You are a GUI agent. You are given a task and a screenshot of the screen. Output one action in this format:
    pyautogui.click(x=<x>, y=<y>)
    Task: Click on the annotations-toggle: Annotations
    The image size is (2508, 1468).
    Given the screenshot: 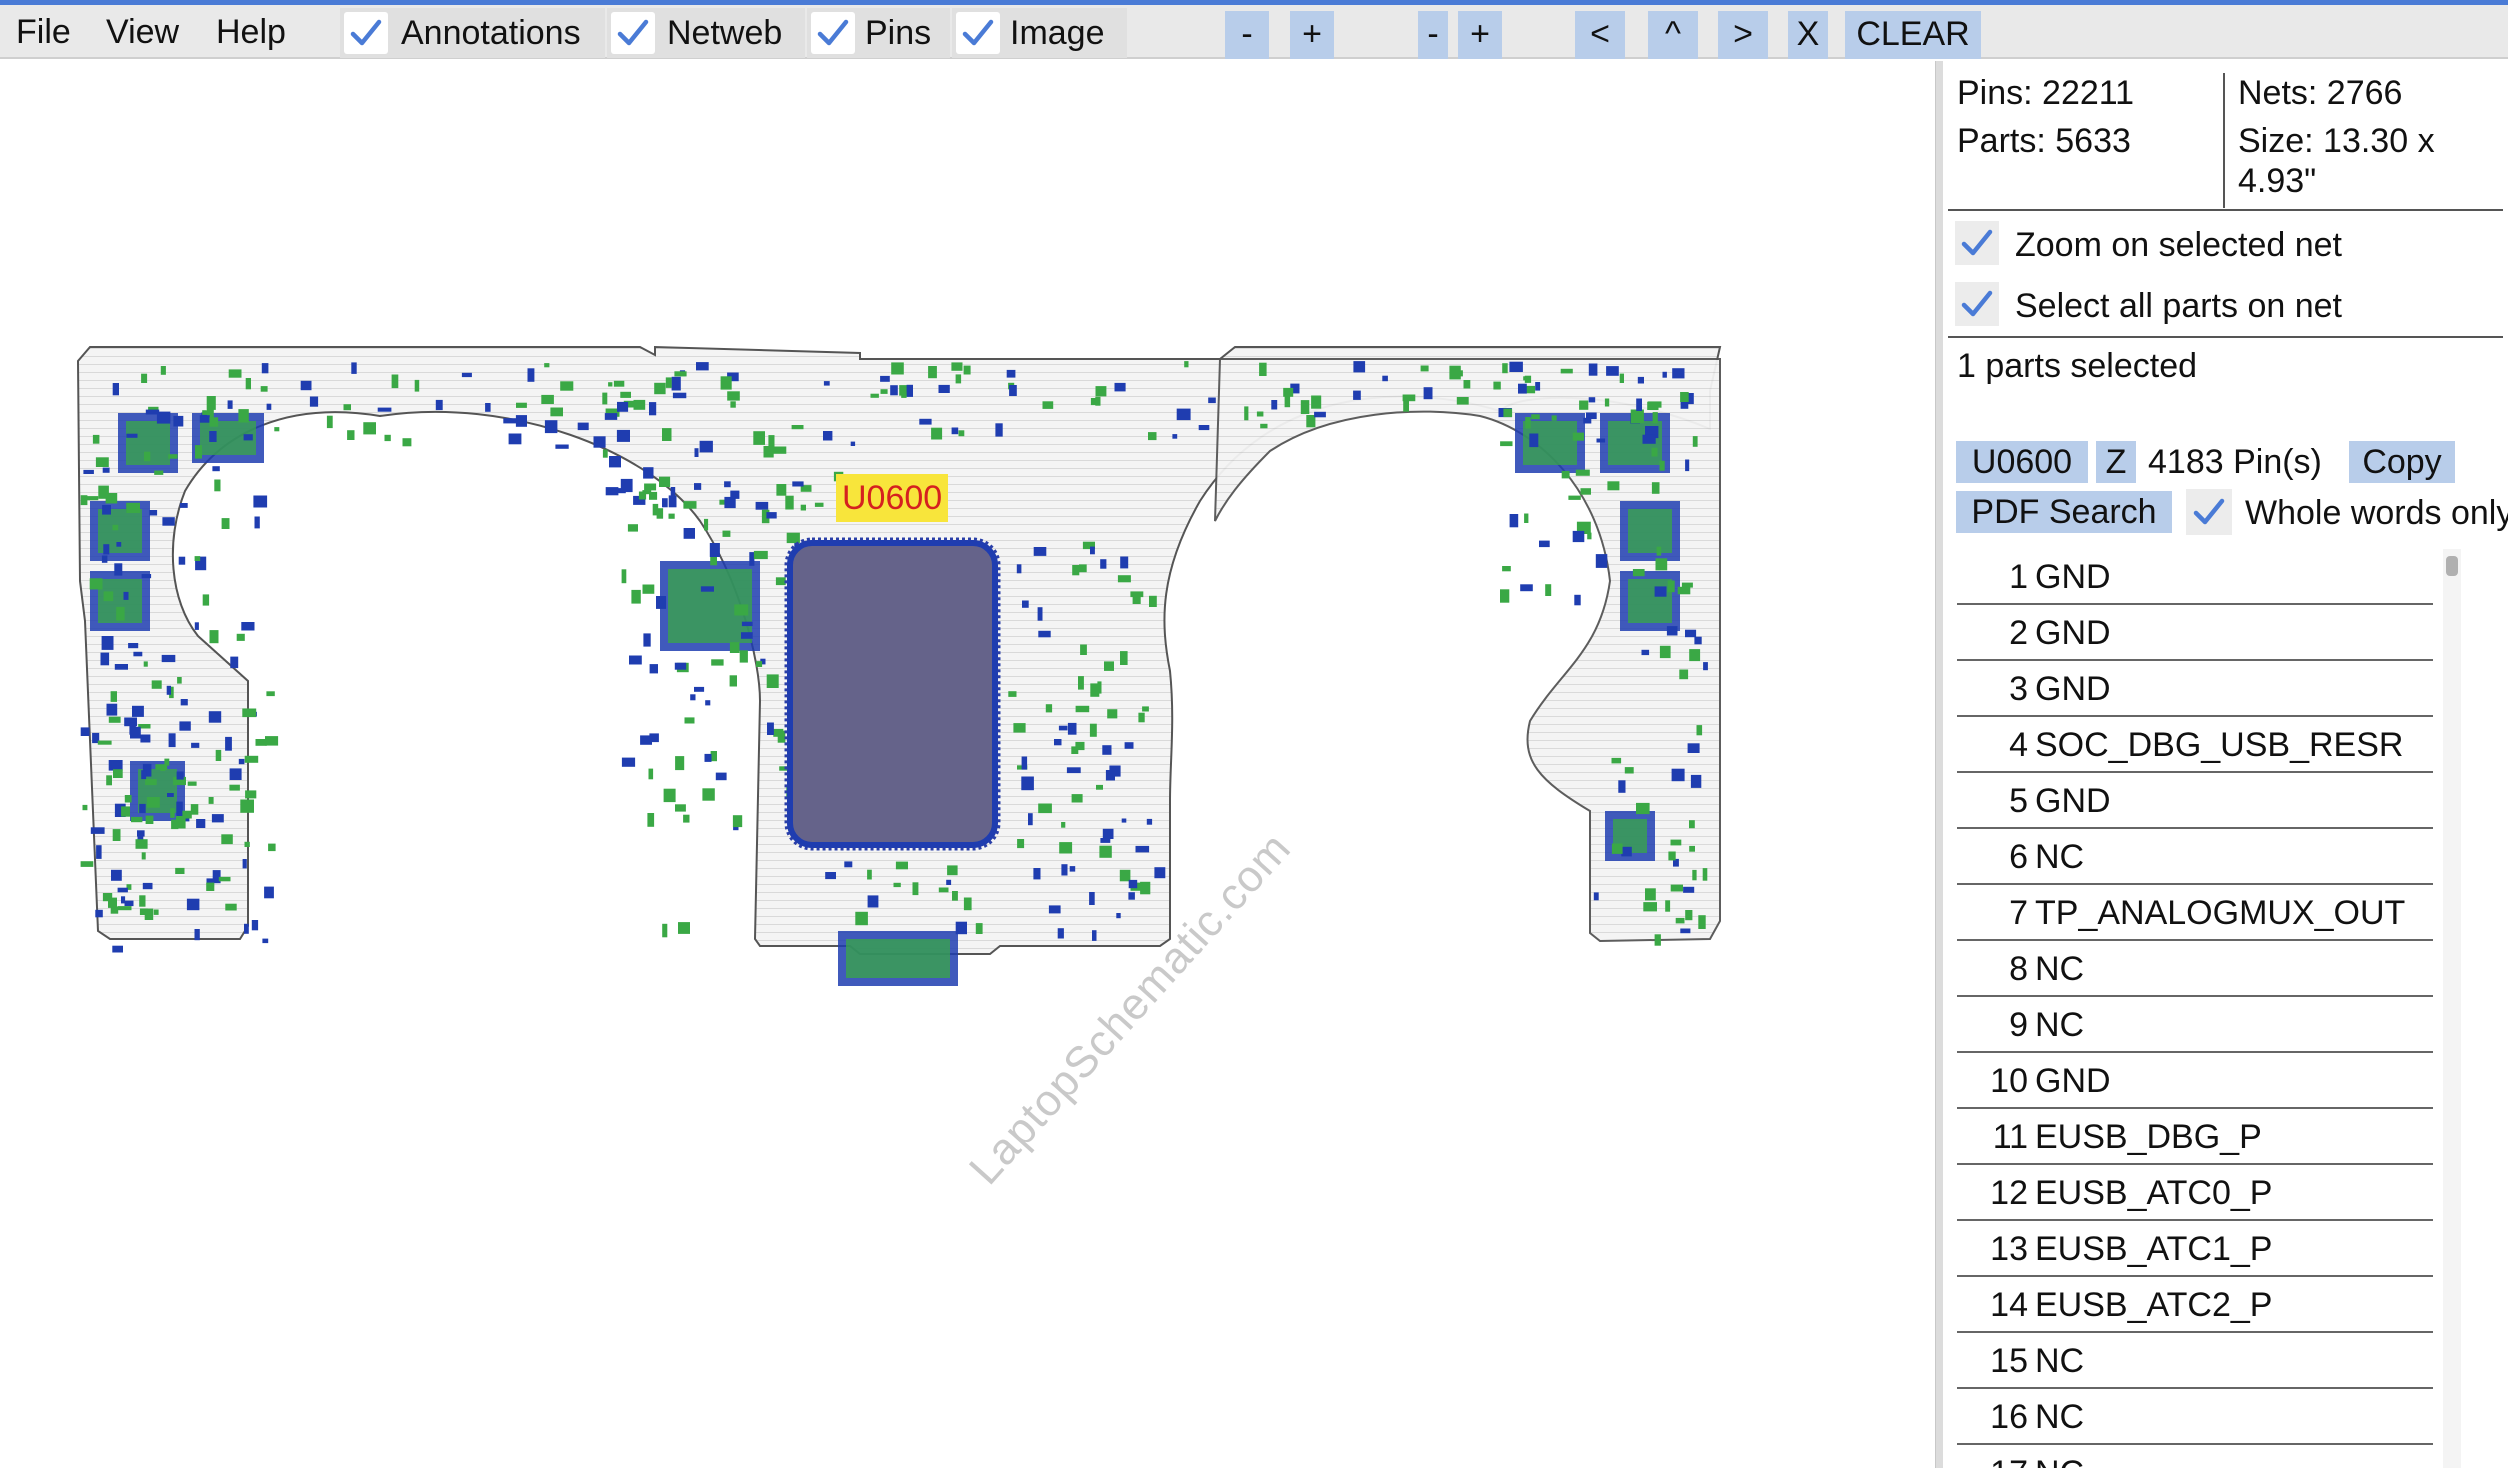 What is the action you would take?
    pyautogui.click(x=472, y=33)
    